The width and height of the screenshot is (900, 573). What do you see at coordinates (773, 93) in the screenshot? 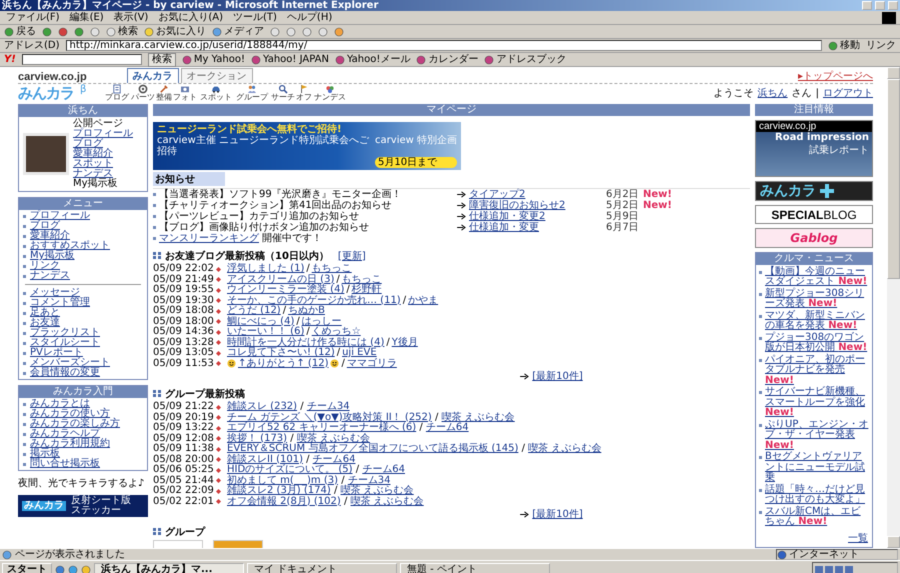
I see `user-link: 浜ちん` at bounding box center [773, 93].